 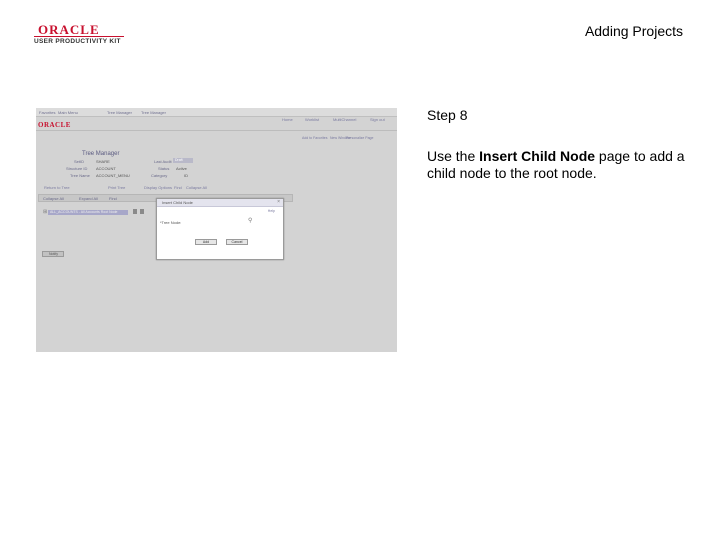 I want to click on lastaudit-badge: Draft, so click(x=183, y=160).